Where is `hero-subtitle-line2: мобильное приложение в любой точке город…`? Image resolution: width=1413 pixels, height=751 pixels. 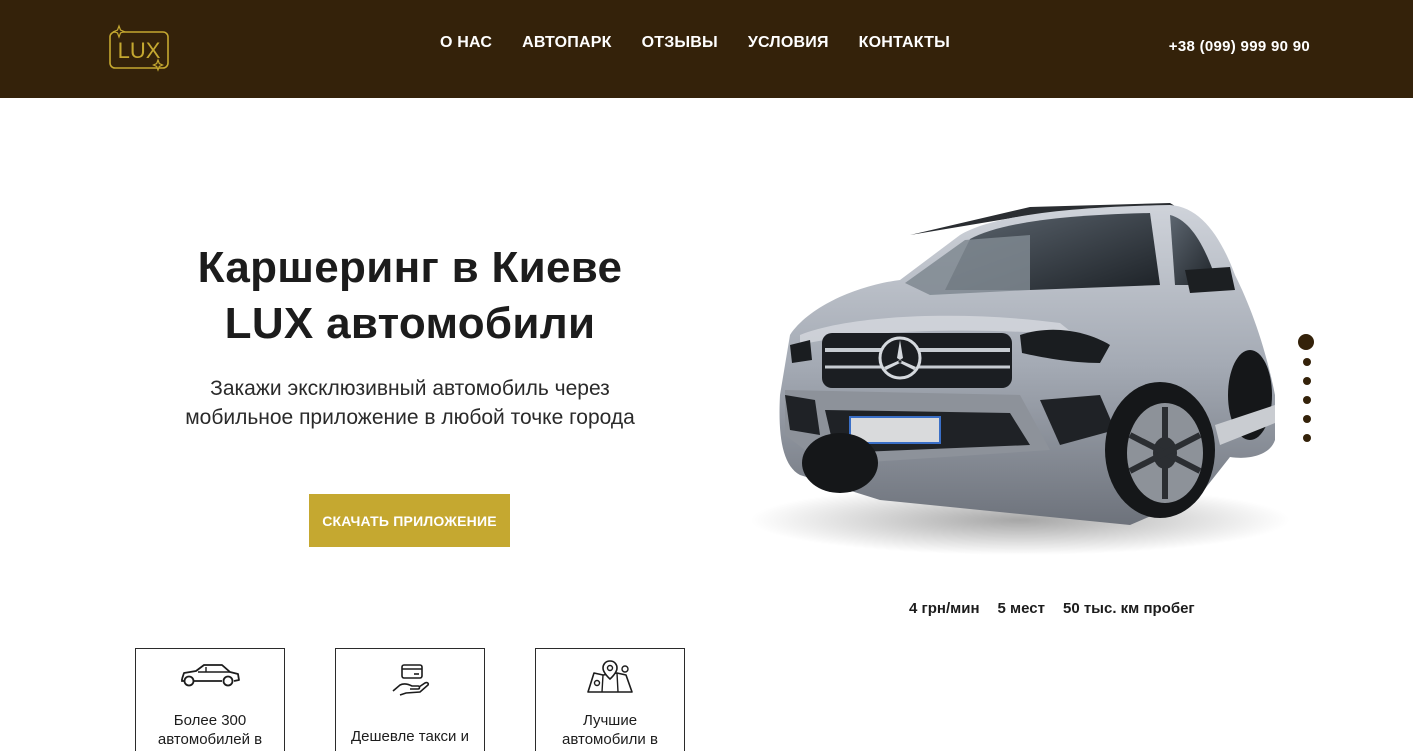
hero-subtitle-line2: мобильное приложение в любой точке город… is located at coordinates (410, 417).